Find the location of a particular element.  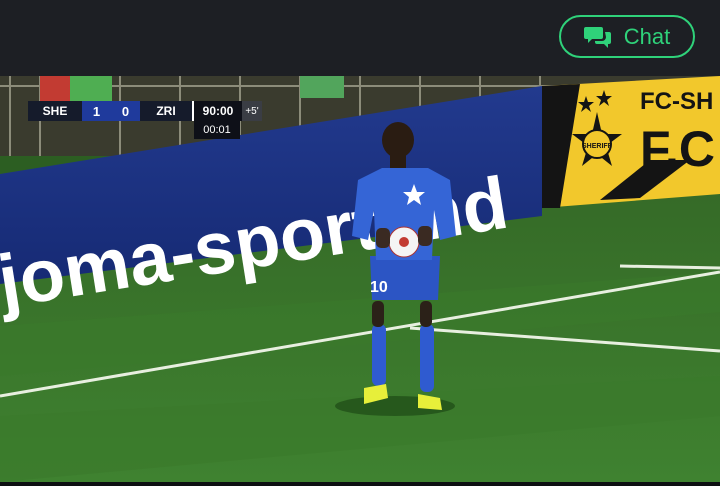

stand-flag-red is located at coordinates (55, 90).